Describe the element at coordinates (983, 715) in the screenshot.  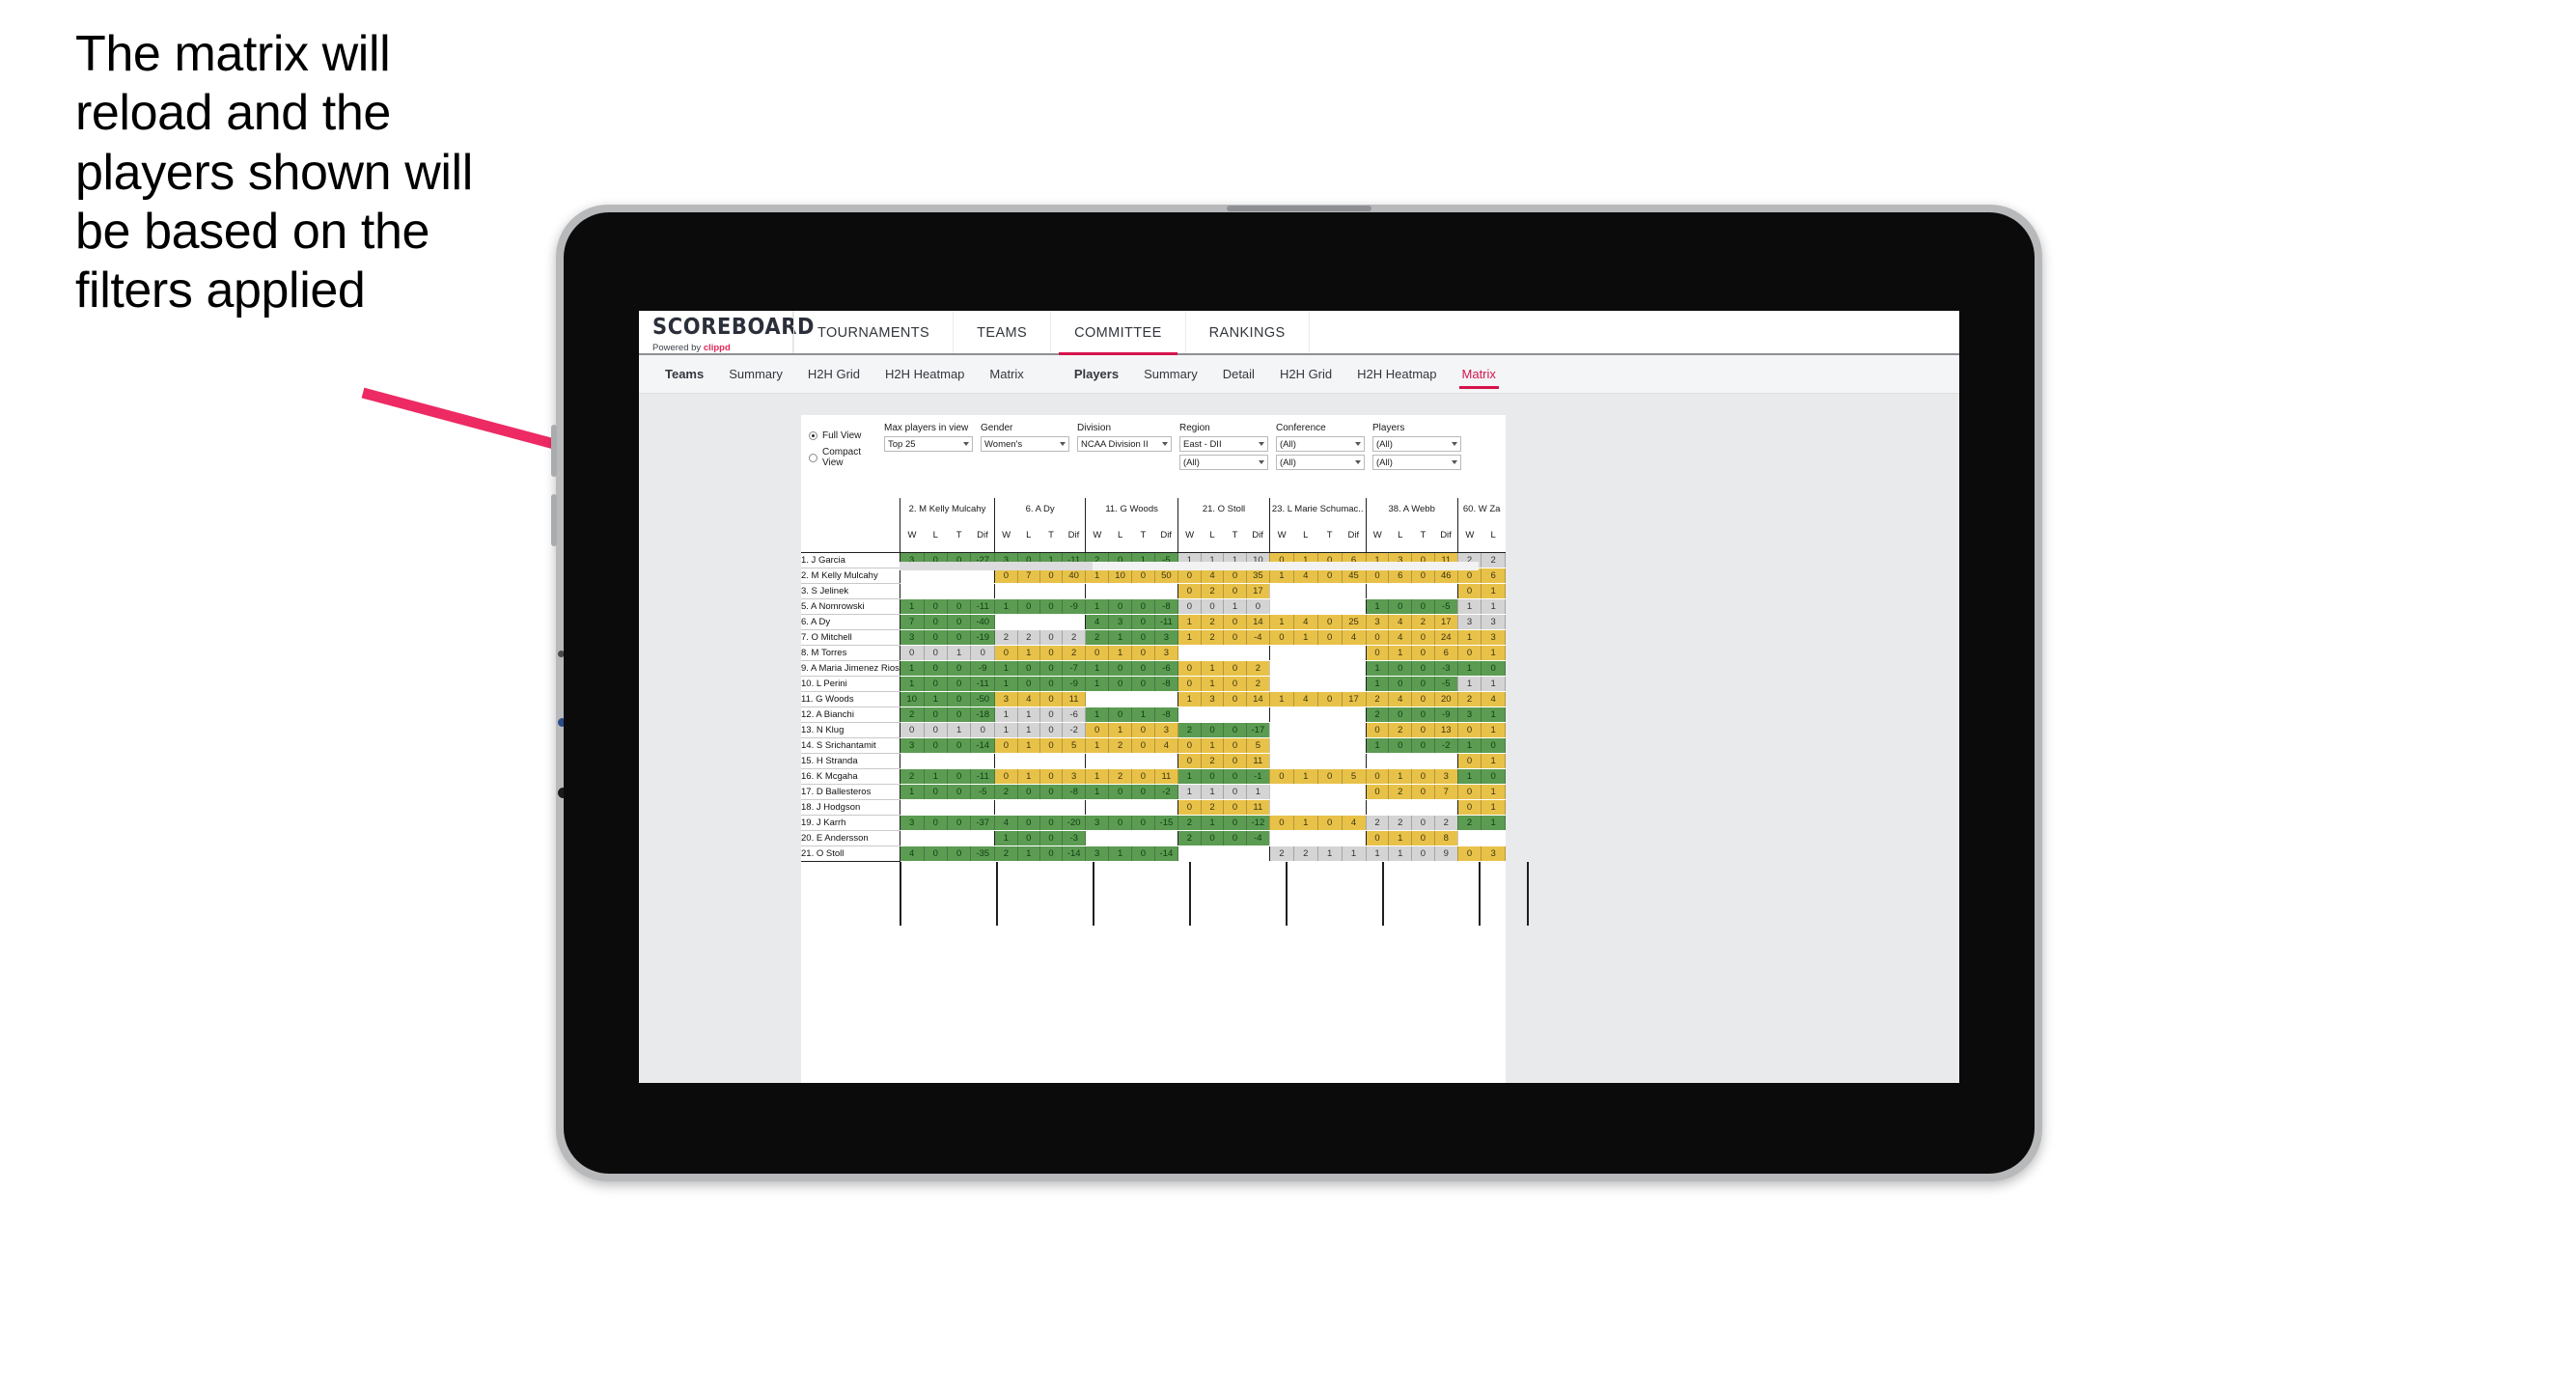
I see `matrix-cell: -18` at that location.